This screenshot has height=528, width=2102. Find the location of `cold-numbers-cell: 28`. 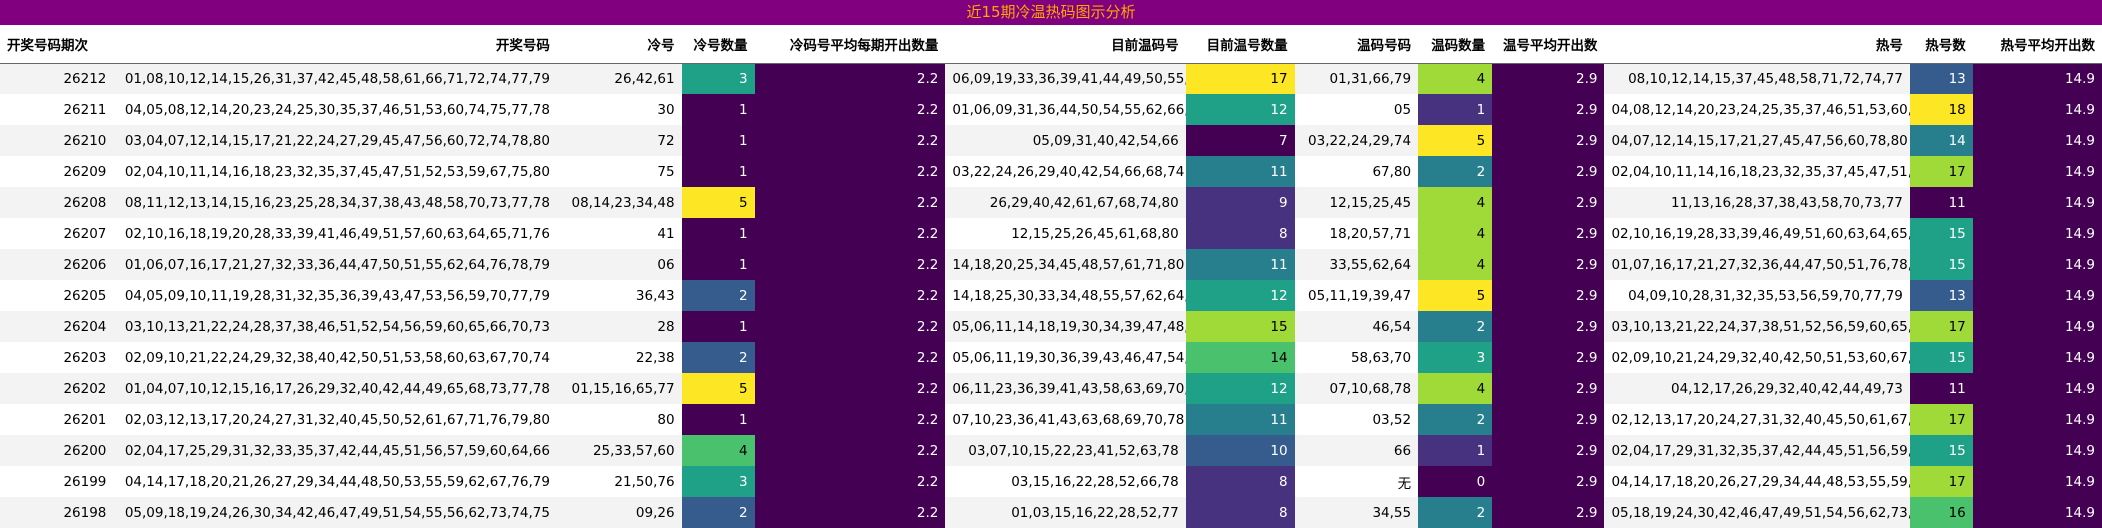

cold-numbers-cell: 28 is located at coordinates (619, 326).